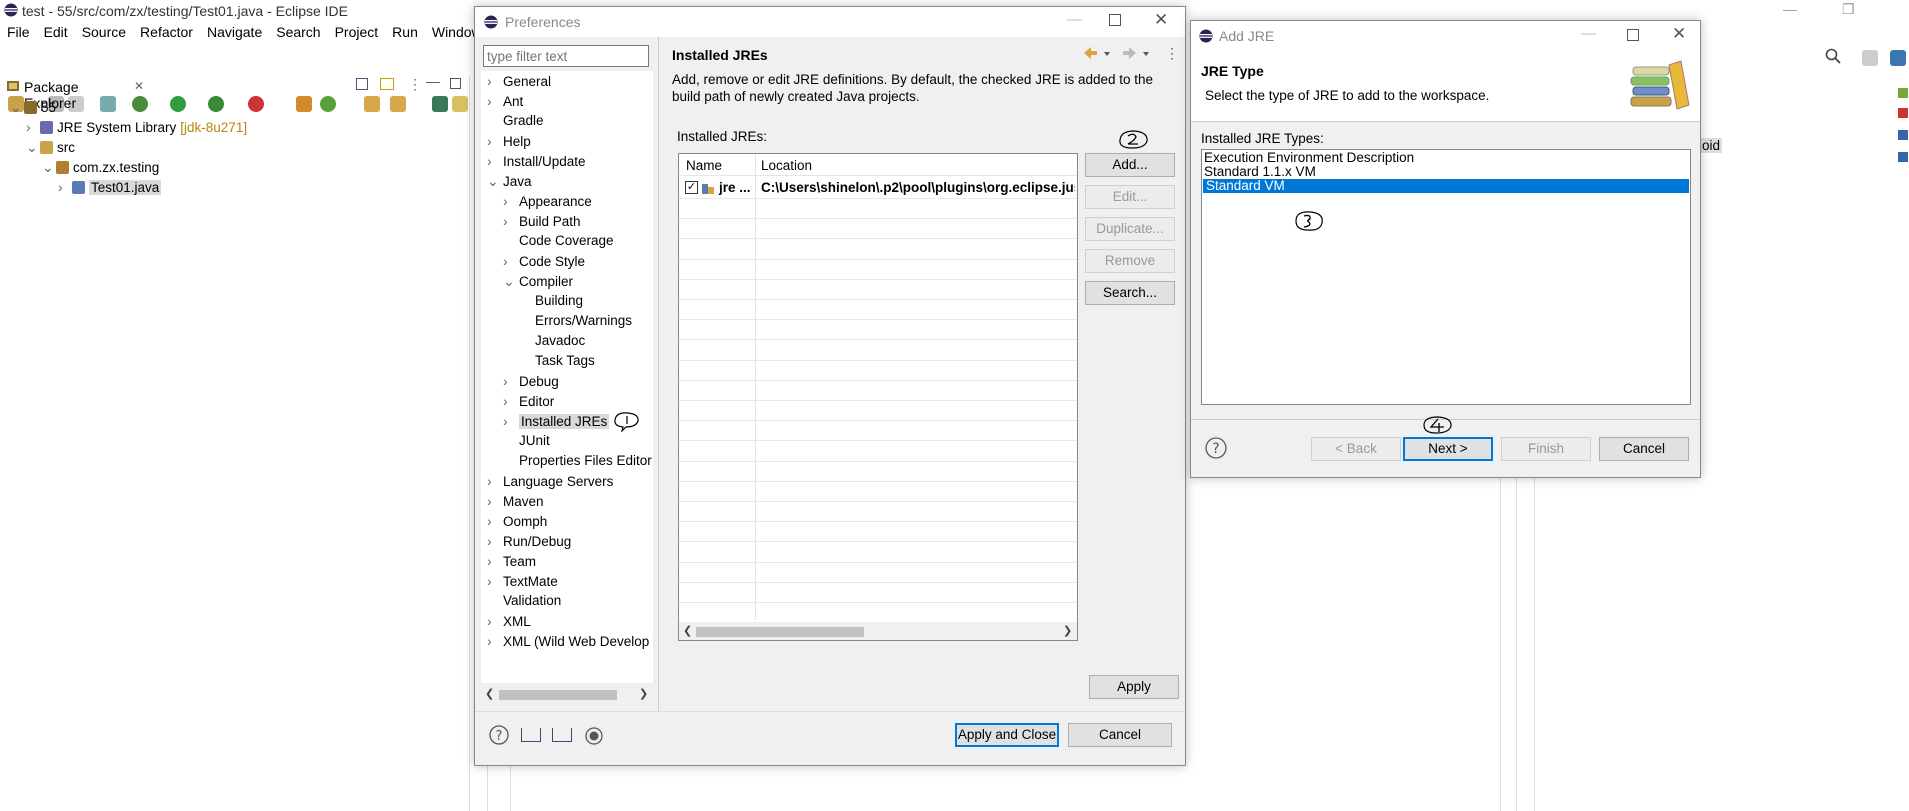 The width and height of the screenshot is (1909, 811). What do you see at coordinates (556, 421) in the screenshot?
I see `pref-tree-item: › Installed JREs` at bounding box center [556, 421].